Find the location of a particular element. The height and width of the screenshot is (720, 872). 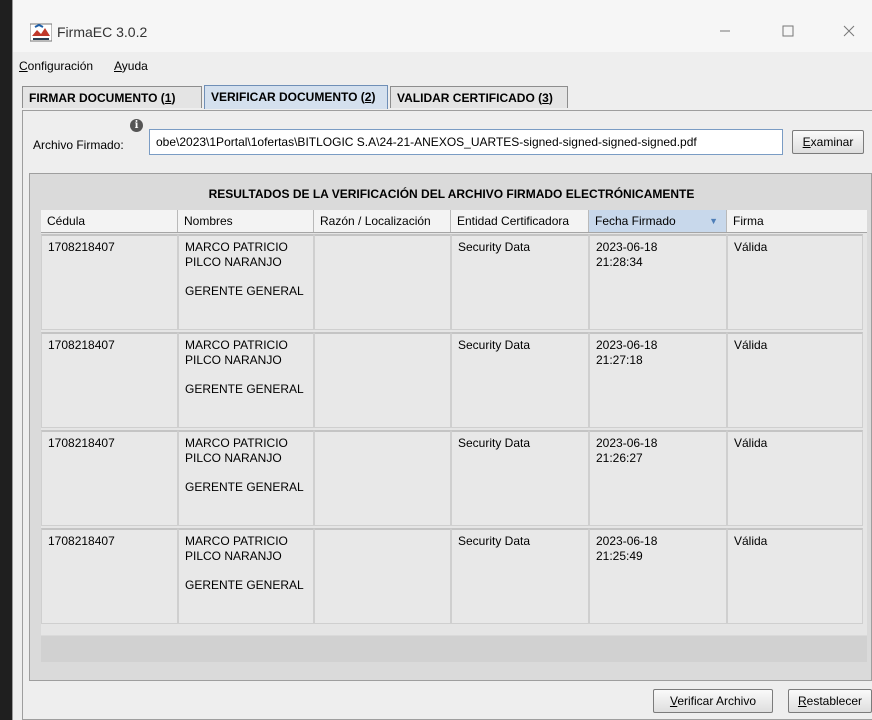

cell-fecha-time: 21:26:27 is located at coordinates (619, 458).